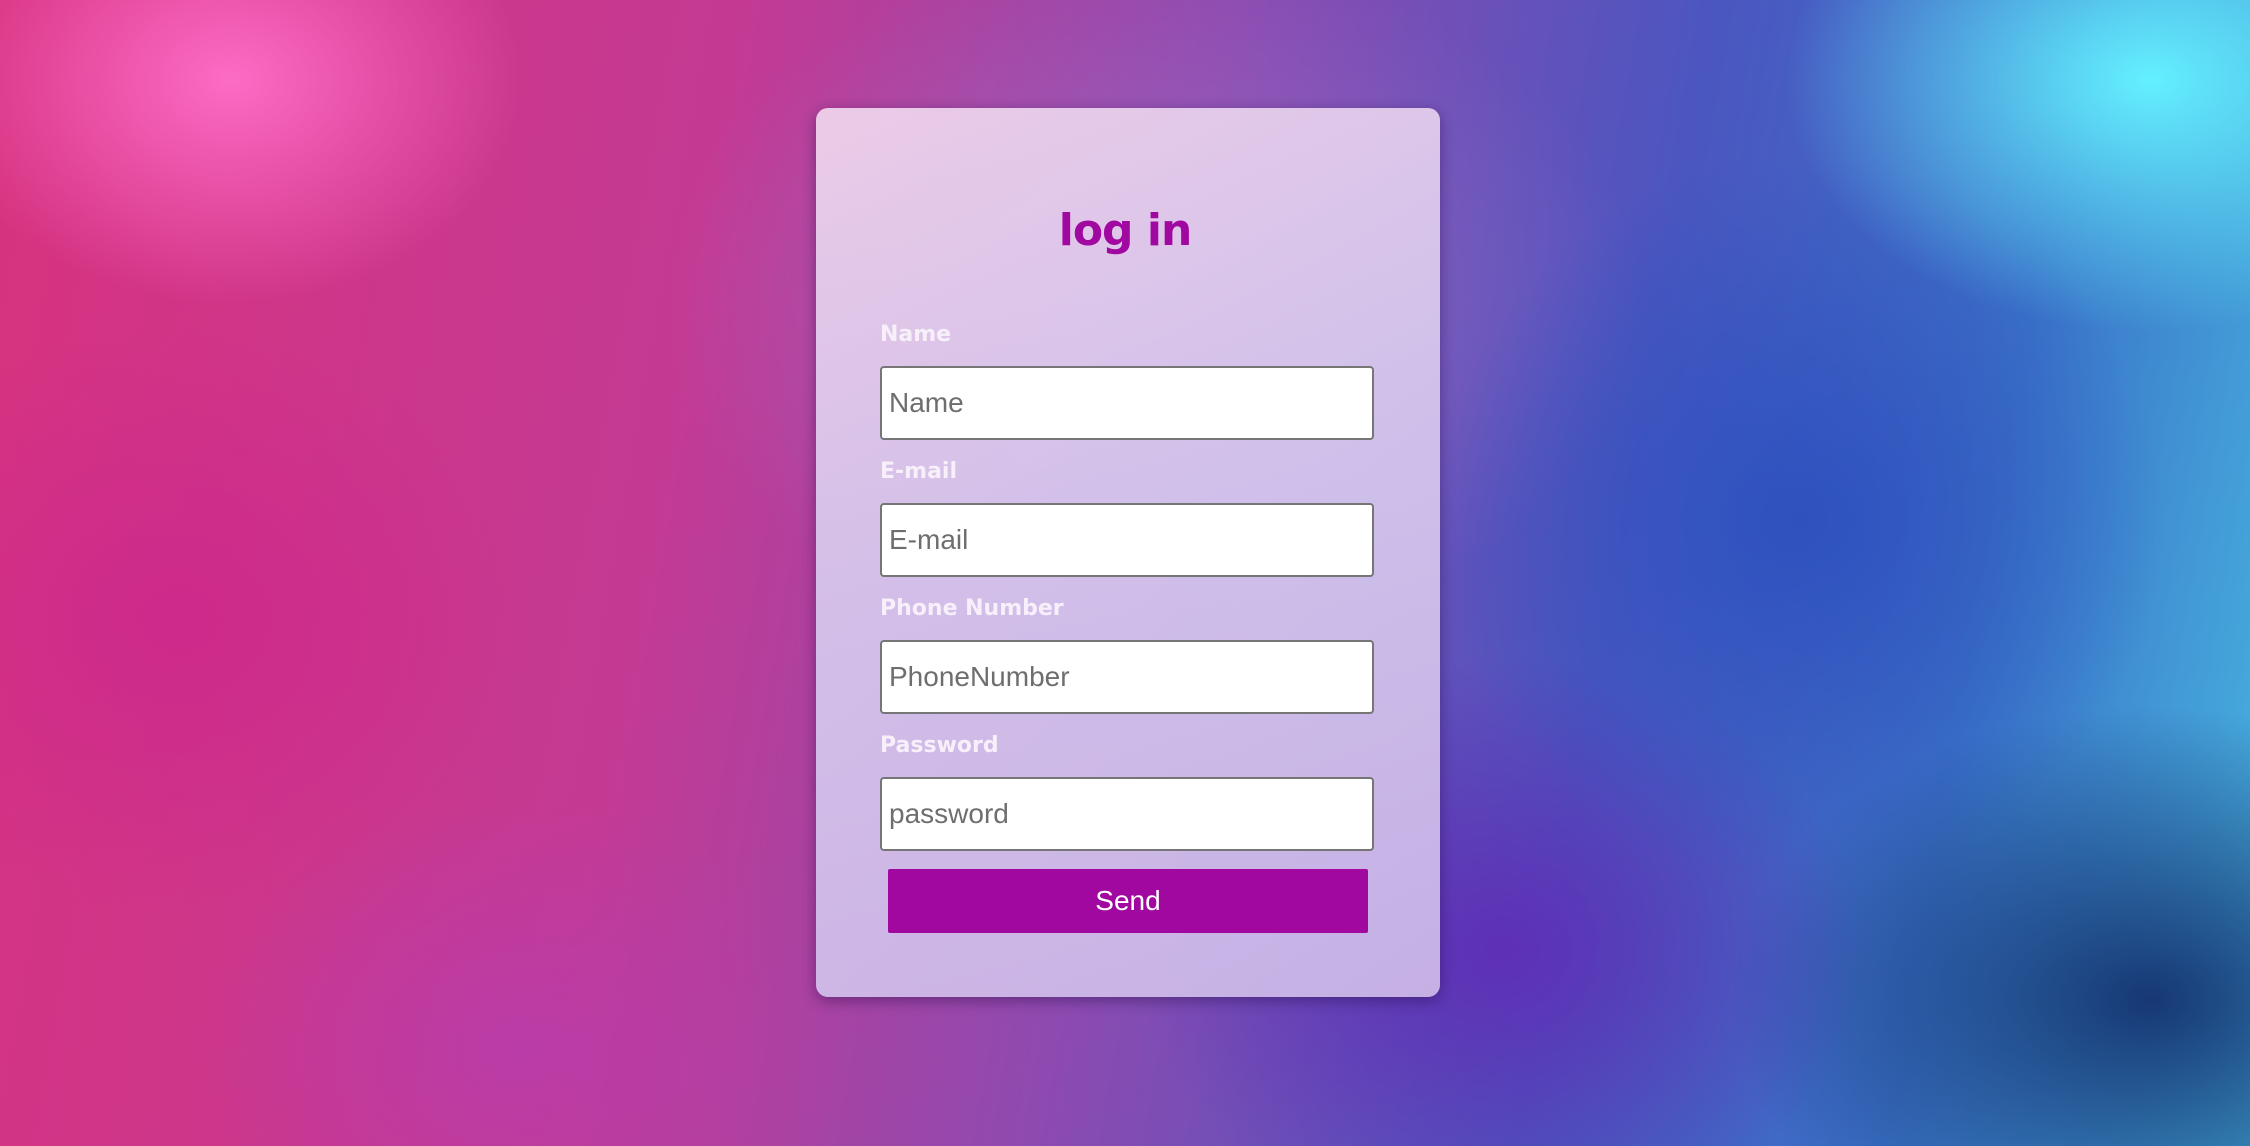  I want to click on password-input, so click(1127, 814).